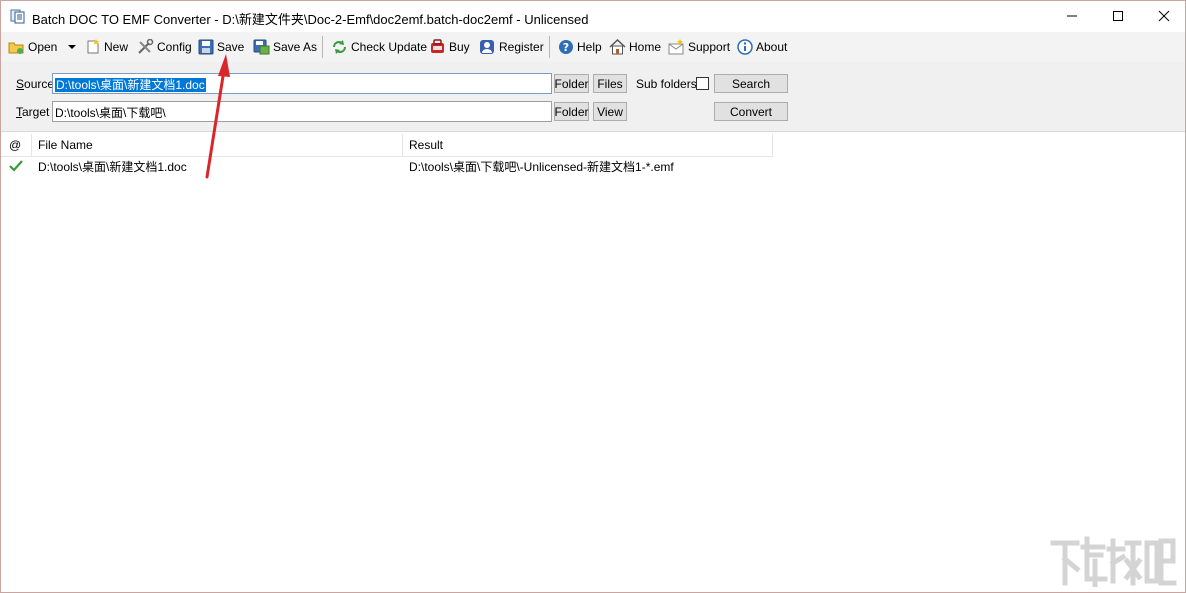 This screenshot has width=1186, height=593. What do you see at coordinates (751, 83) in the screenshot?
I see `search-button: Search` at bounding box center [751, 83].